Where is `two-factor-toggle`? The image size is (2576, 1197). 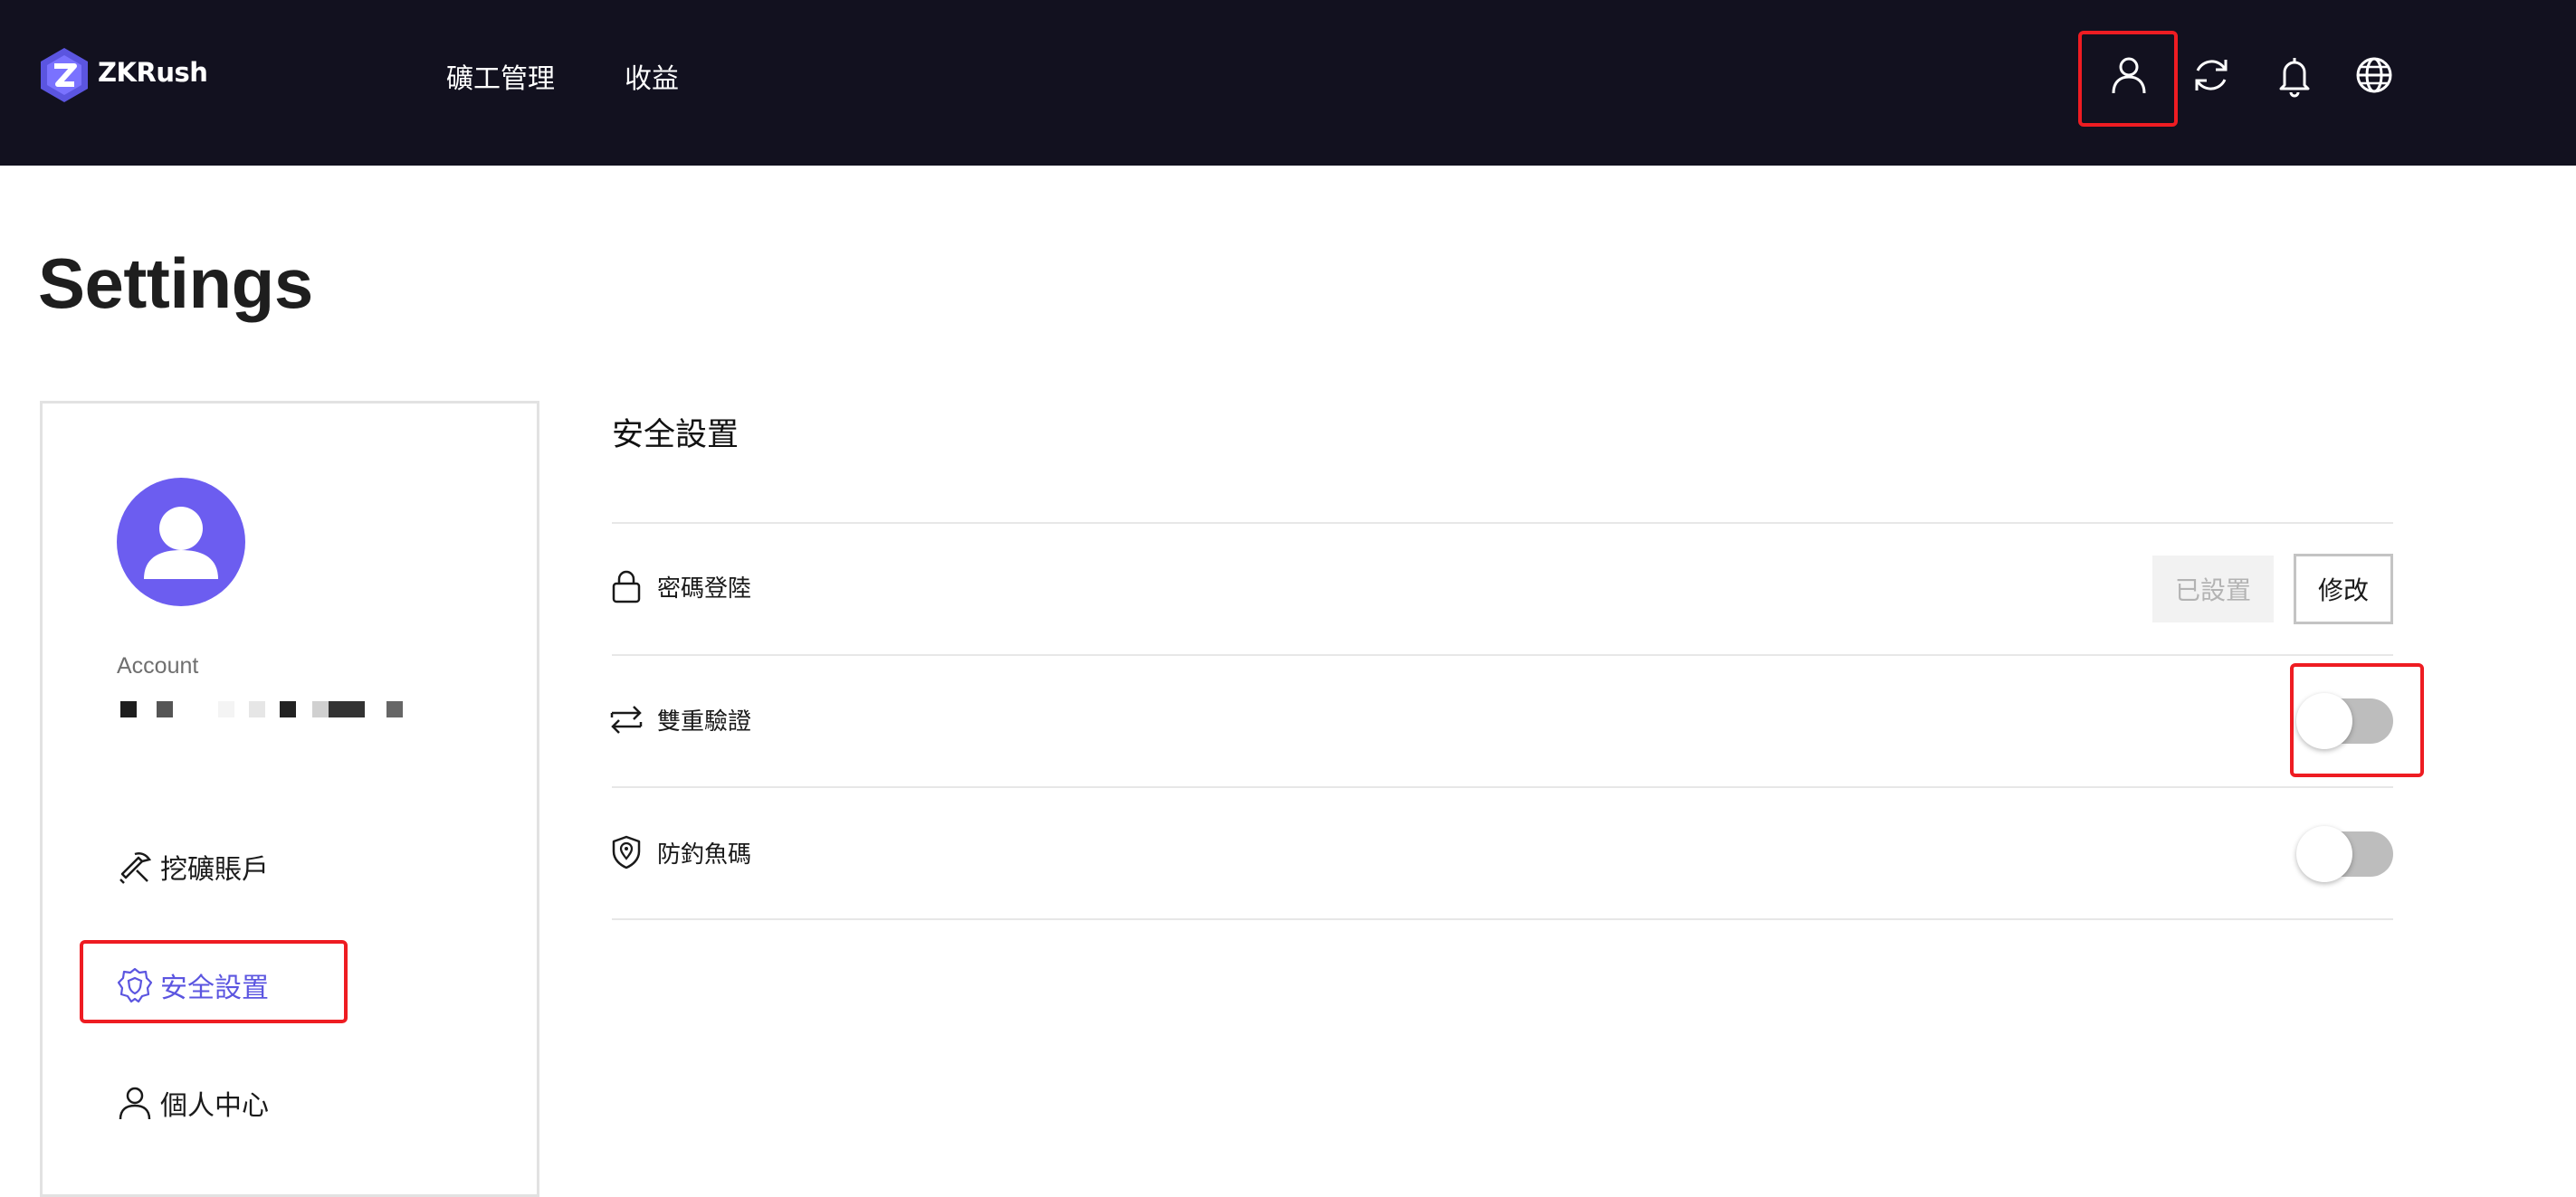 two-factor-toggle is located at coordinates (2345, 721).